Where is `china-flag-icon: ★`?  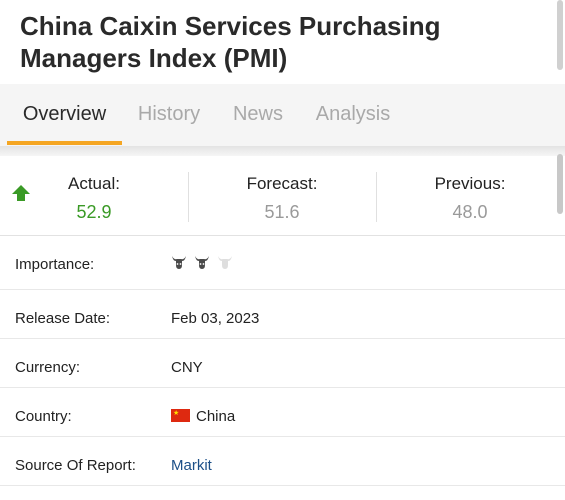
china-flag-icon: ★ is located at coordinates (180, 415).